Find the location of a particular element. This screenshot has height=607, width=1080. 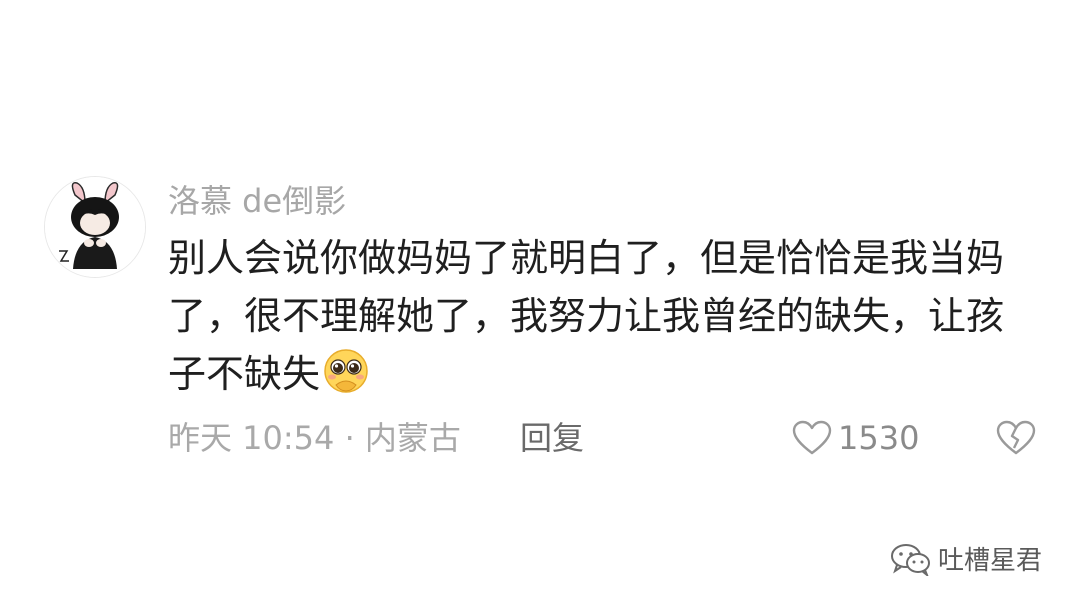

avatar-image is located at coordinates (95, 227).